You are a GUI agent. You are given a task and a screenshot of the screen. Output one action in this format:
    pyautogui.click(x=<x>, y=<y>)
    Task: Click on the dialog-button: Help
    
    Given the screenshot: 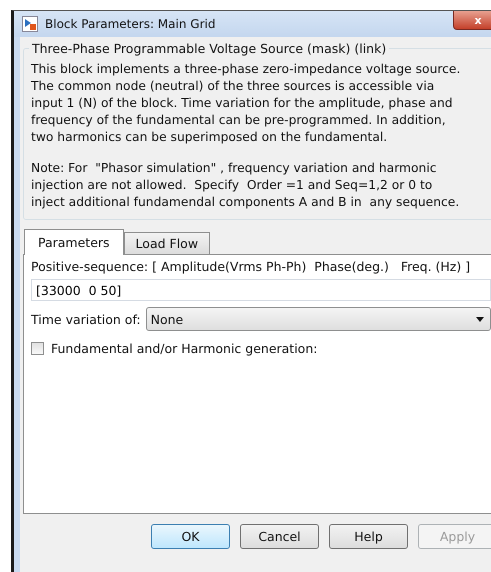 What is the action you would take?
    pyautogui.click(x=368, y=536)
    